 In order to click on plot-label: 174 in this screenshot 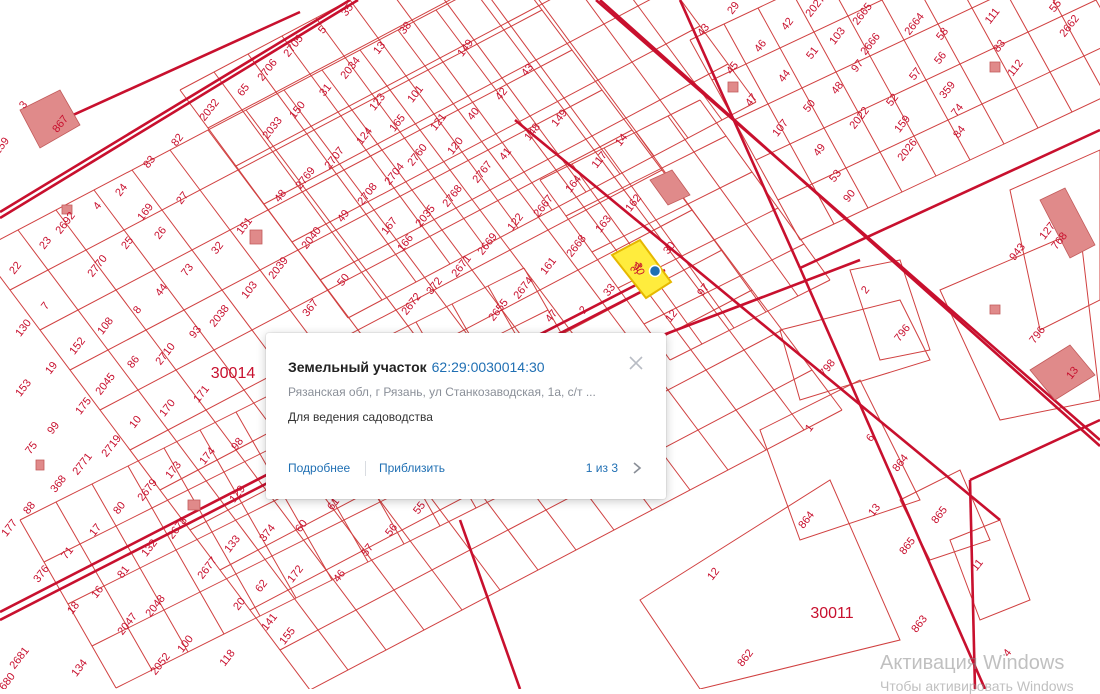, I will do `click(207, 456)`.